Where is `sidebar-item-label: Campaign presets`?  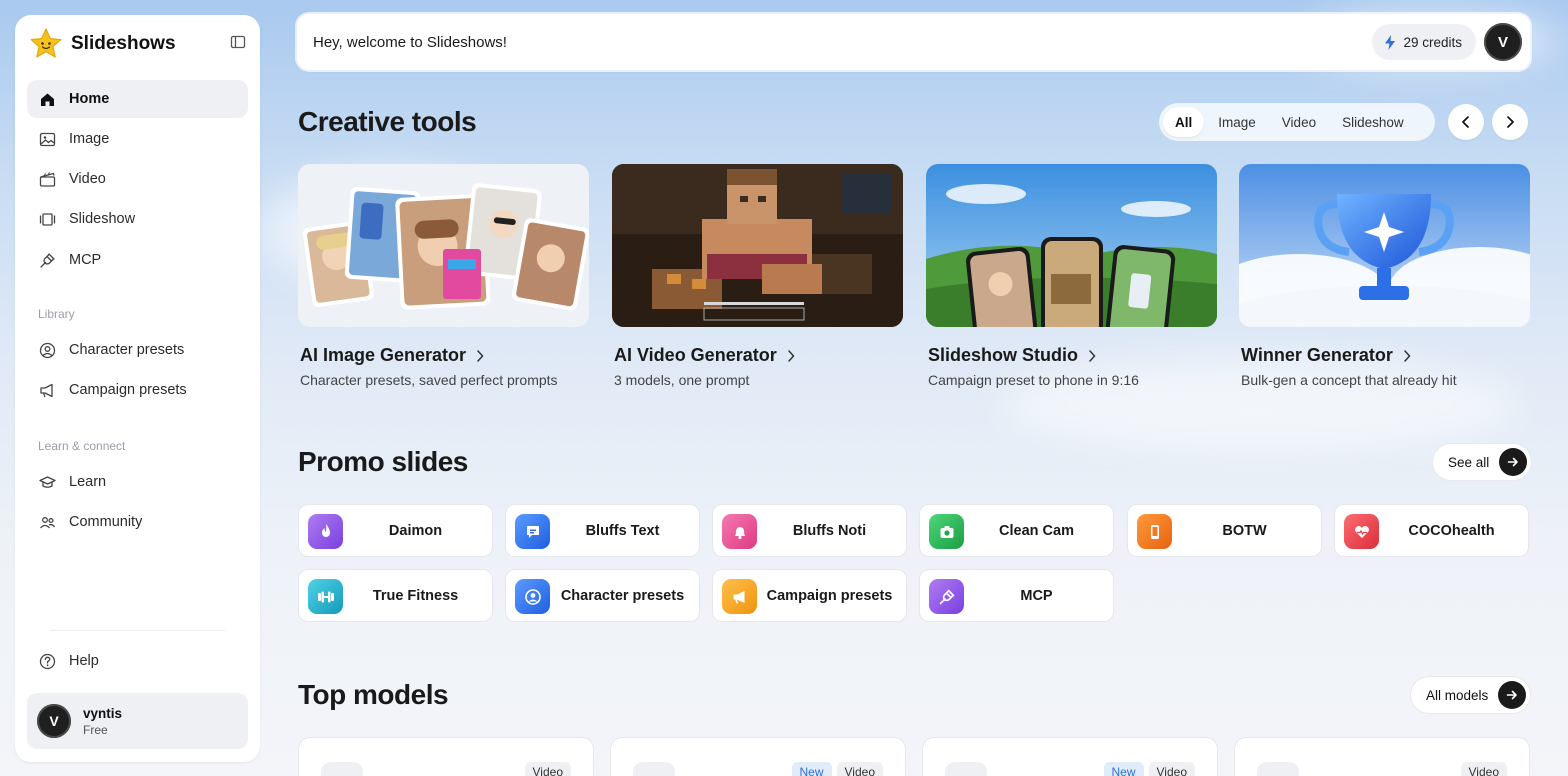
sidebar-item-label: Campaign presets is located at coordinates (128, 390).